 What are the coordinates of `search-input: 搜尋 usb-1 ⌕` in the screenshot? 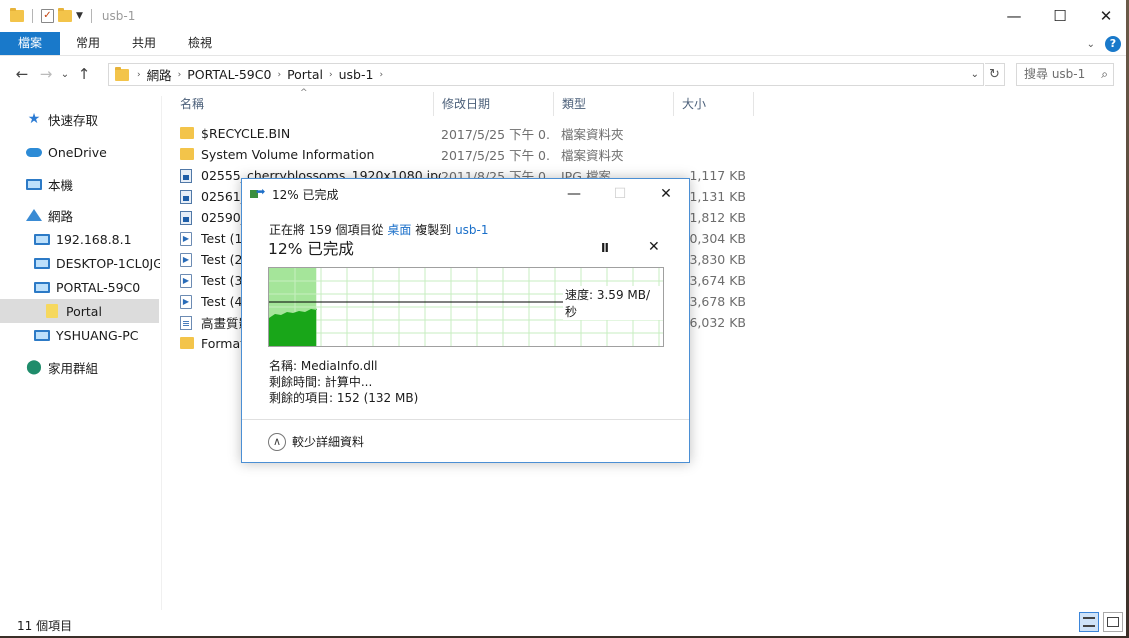 It's located at (1065, 74).